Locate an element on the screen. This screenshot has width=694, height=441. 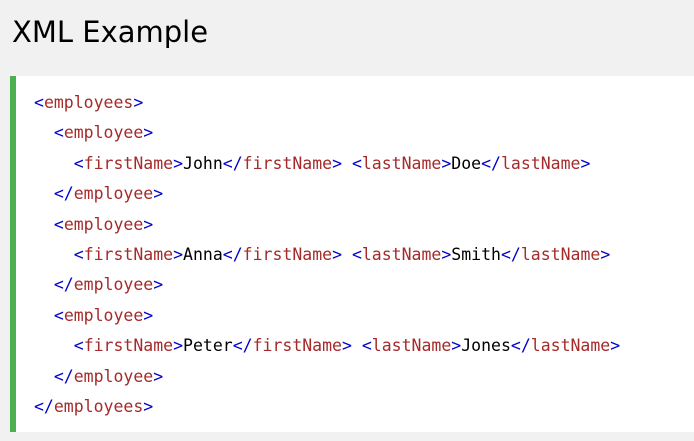
xml-text: John is located at coordinates (203, 163).